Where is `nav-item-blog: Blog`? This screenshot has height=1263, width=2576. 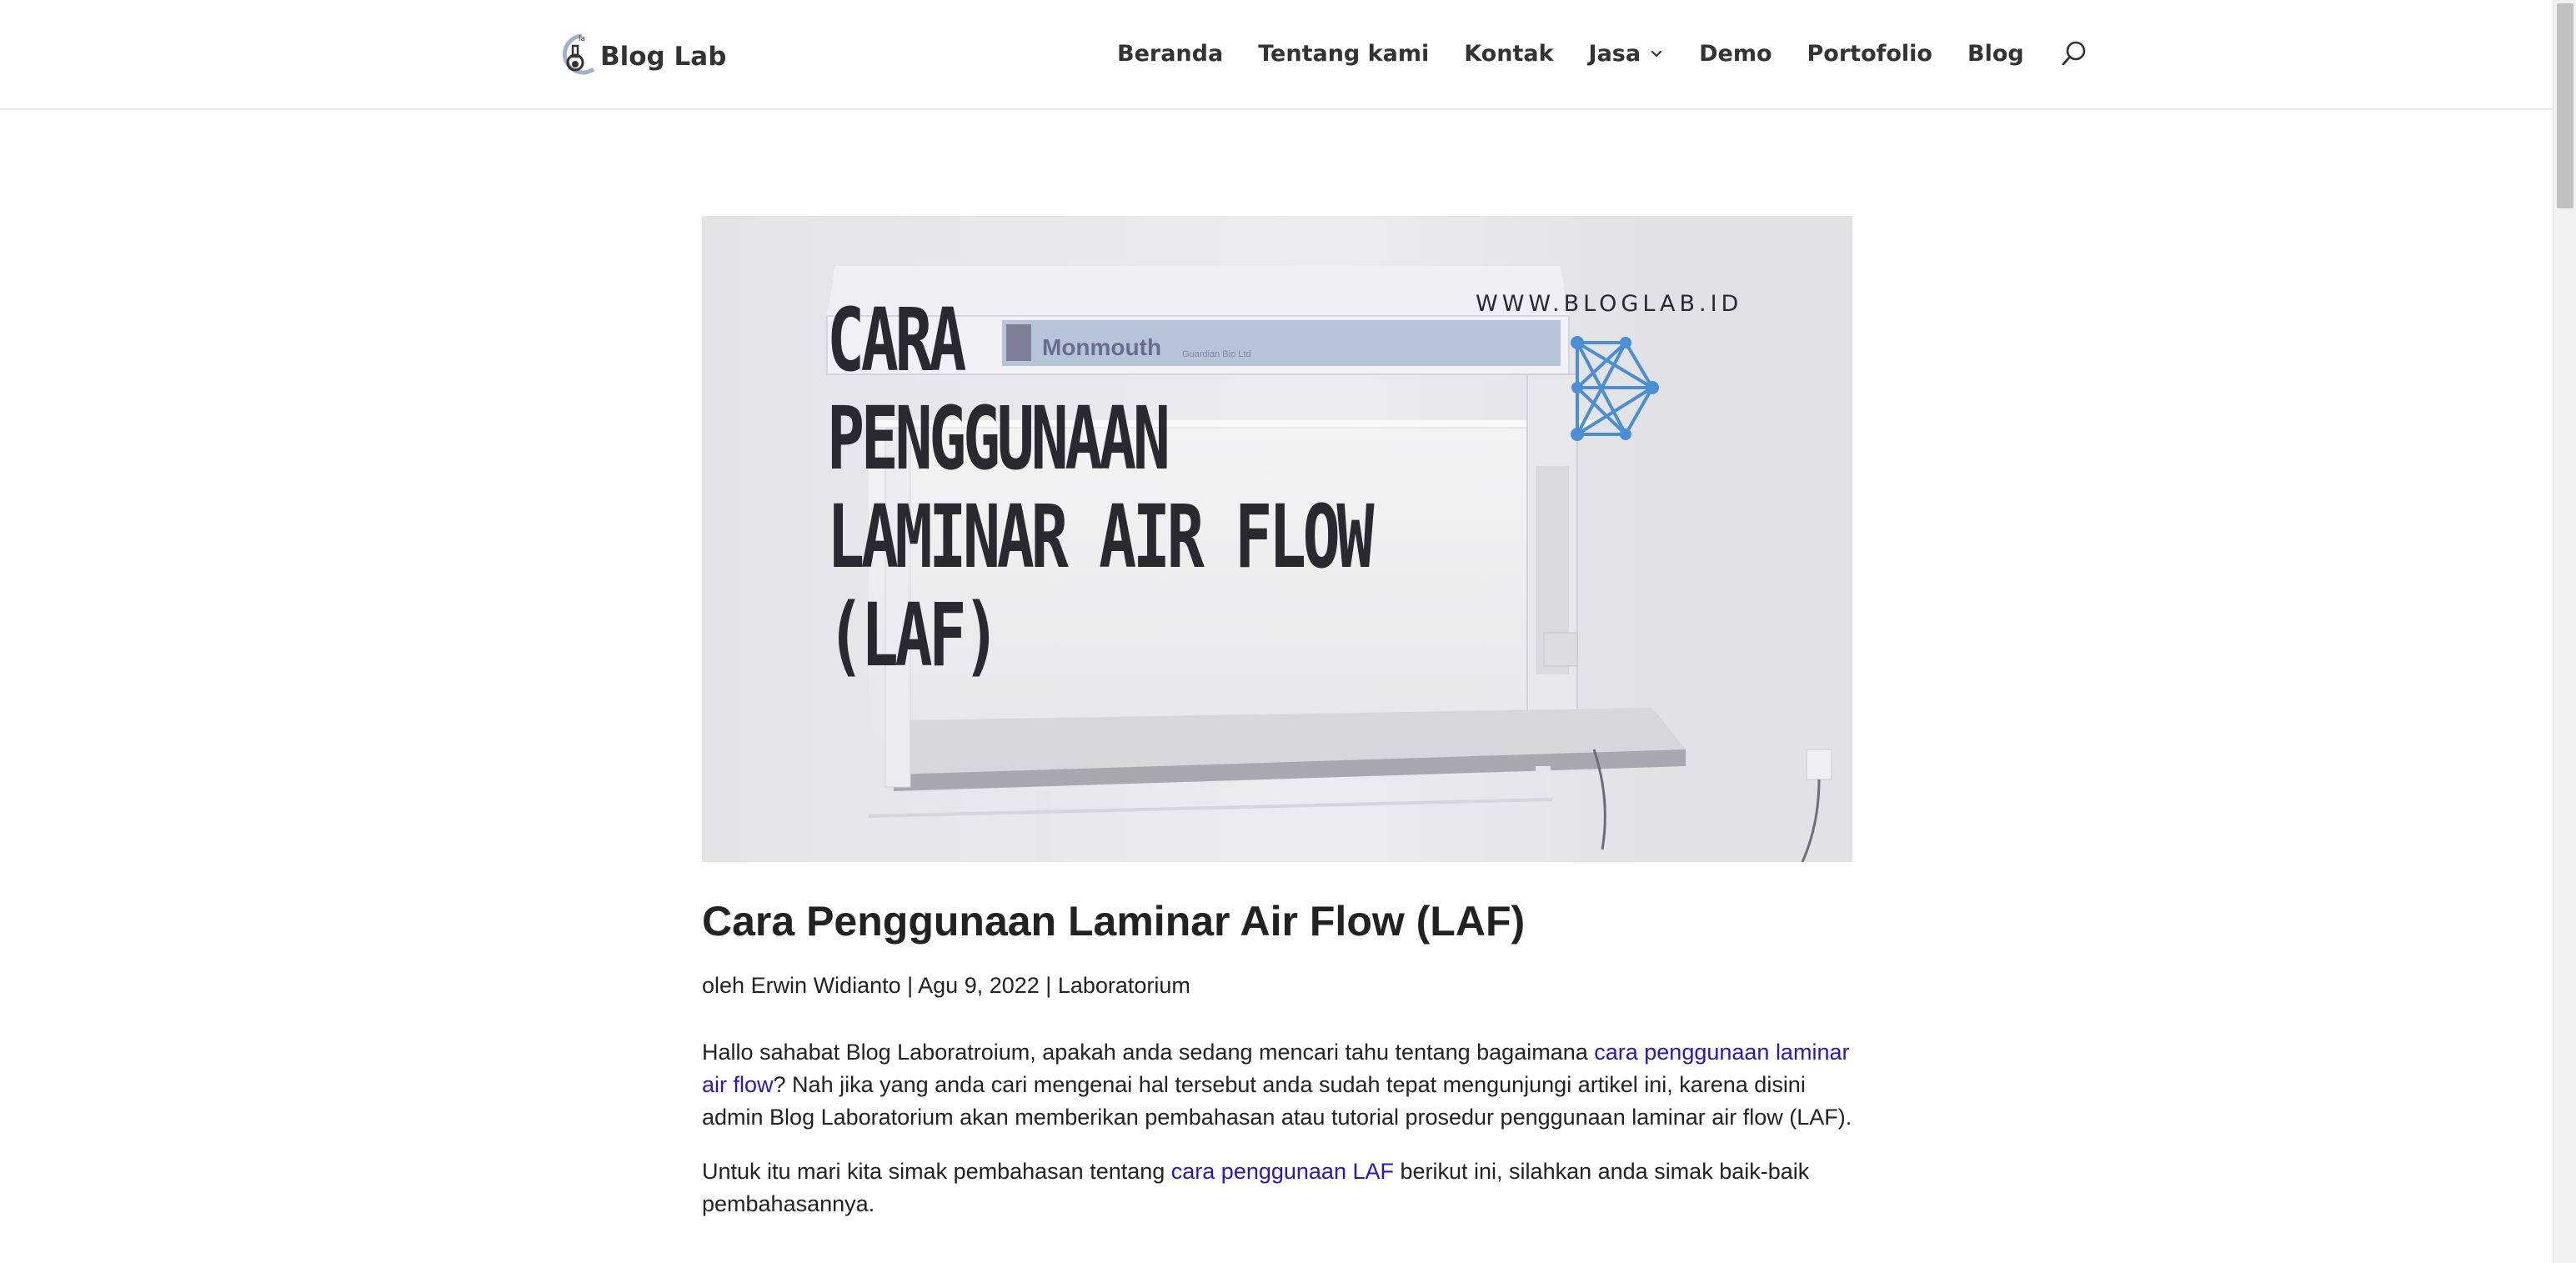
nav-item-blog: Blog is located at coordinates (1995, 54).